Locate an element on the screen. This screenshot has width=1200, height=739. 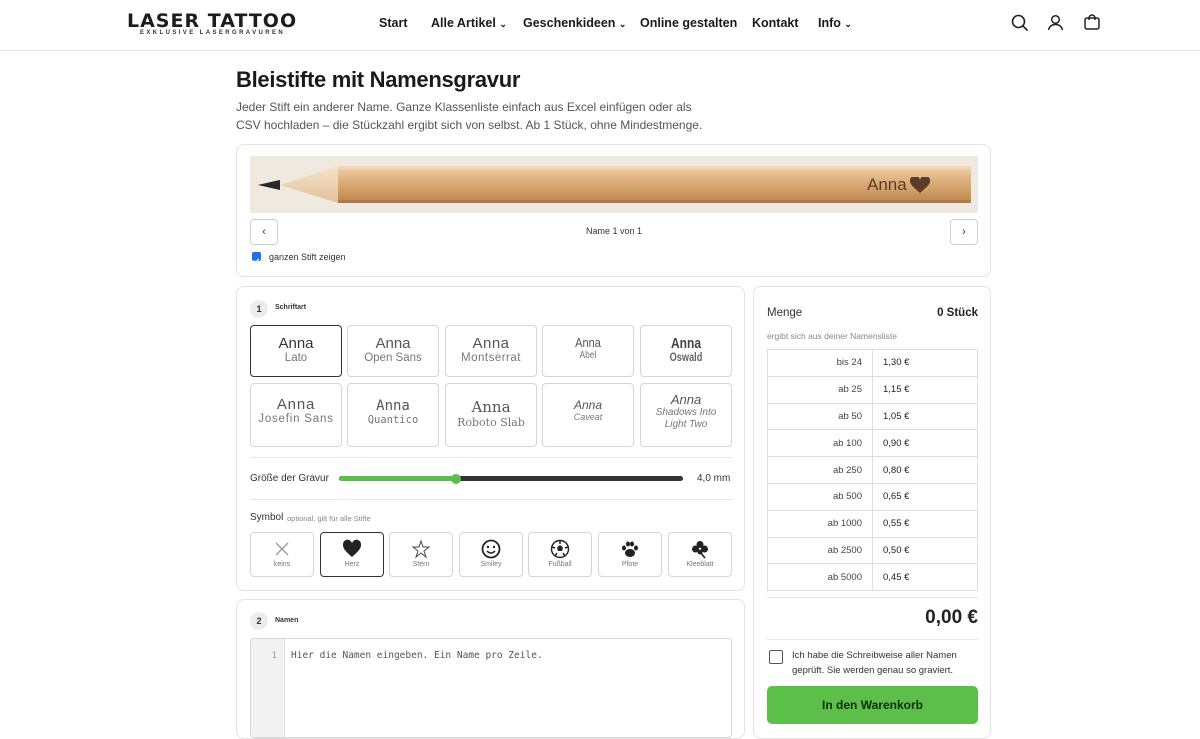
font-option-roboto-slab: Anna Roboto Slab is located at coordinates (491, 415).